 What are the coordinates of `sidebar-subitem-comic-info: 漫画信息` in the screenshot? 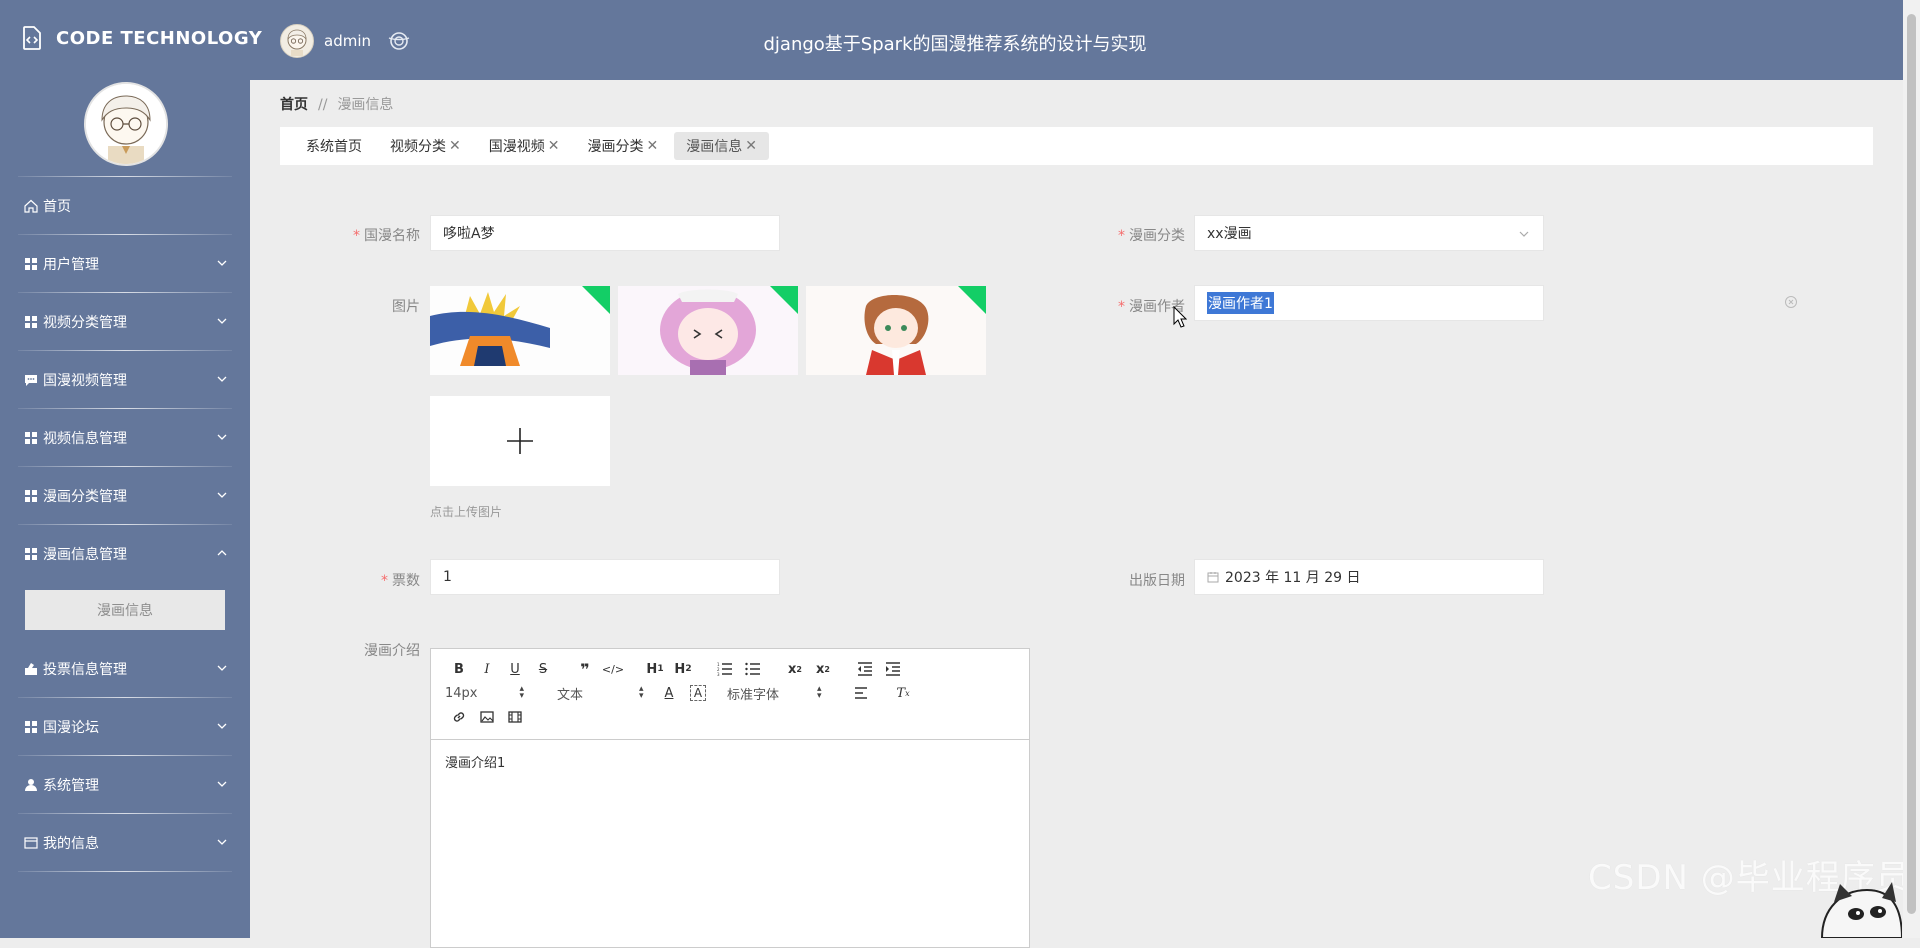 It's located at (125, 610).